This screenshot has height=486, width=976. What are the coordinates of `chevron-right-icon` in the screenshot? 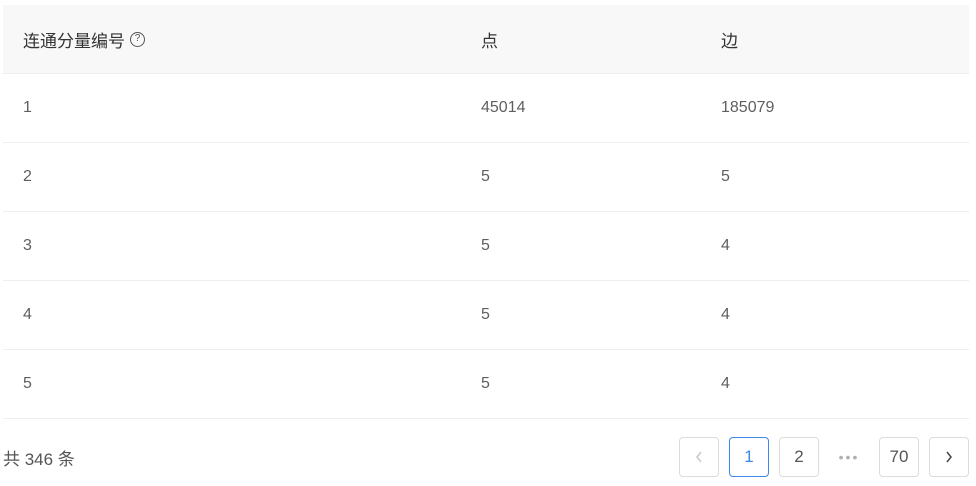 It's located at (949, 457).